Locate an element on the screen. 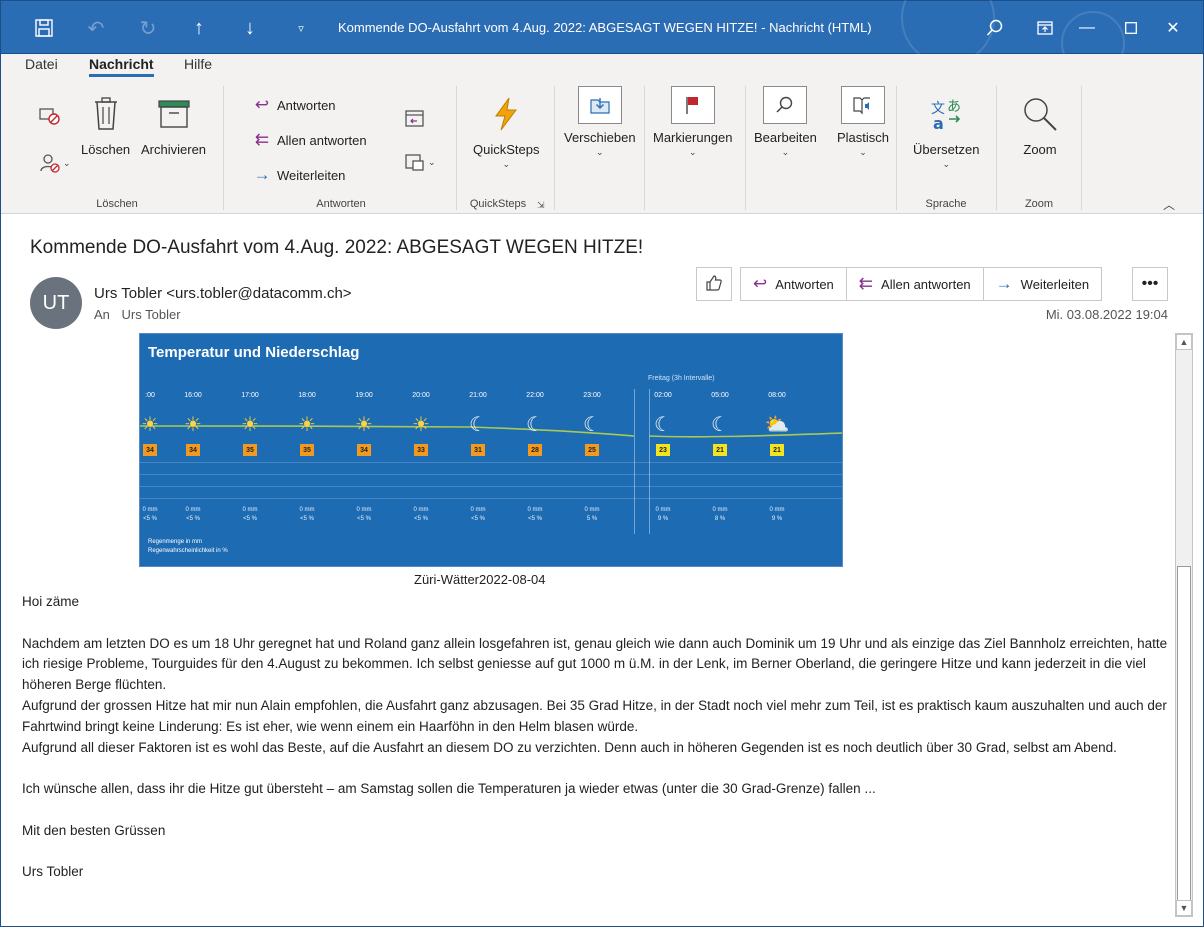 The width and height of the screenshot is (1204, 927). weather-rain-probability: 9 % is located at coordinates (663, 519).